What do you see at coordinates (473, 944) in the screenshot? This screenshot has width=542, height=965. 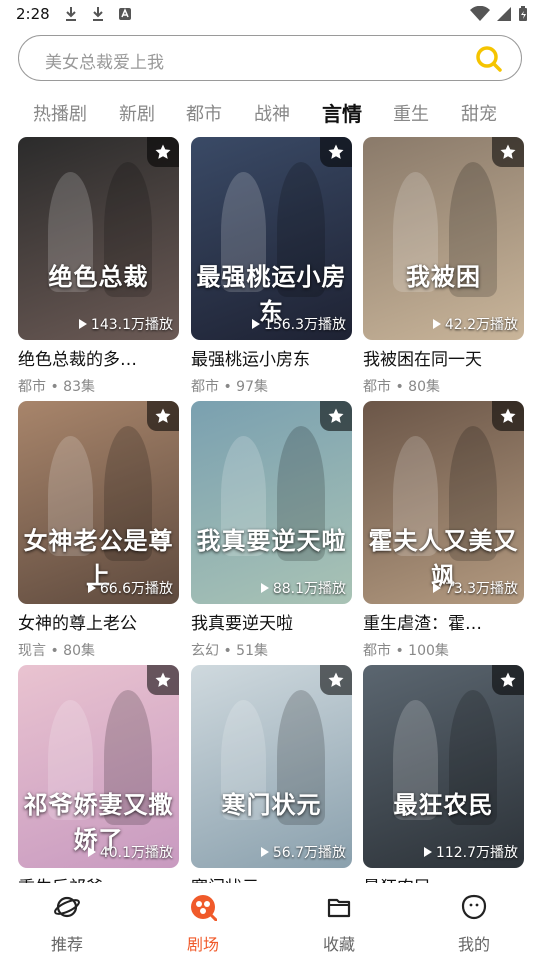 I see `nav-label: 我的` at bounding box center [473, 944].